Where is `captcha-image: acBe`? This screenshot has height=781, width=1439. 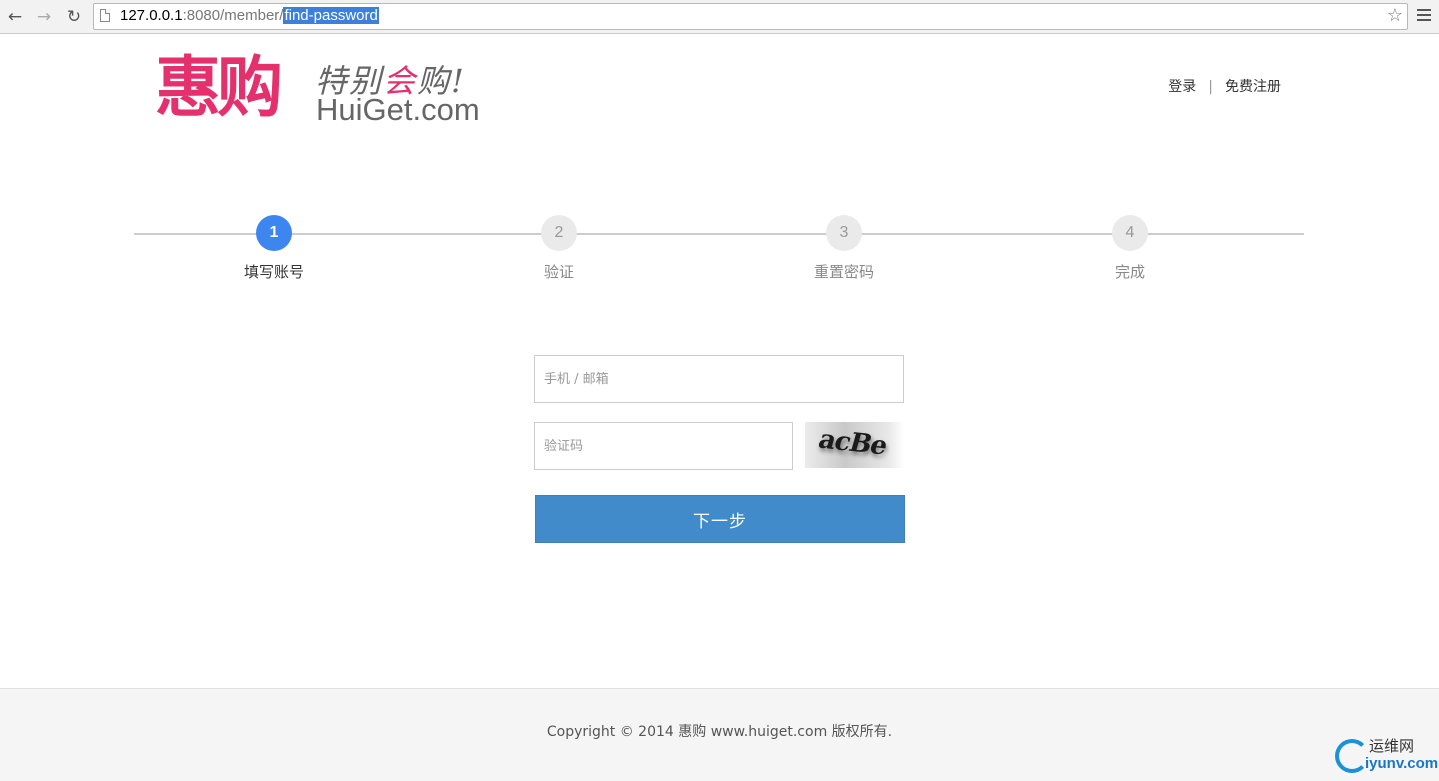
captcha-image: acBe is located at coordinates (854, 445).